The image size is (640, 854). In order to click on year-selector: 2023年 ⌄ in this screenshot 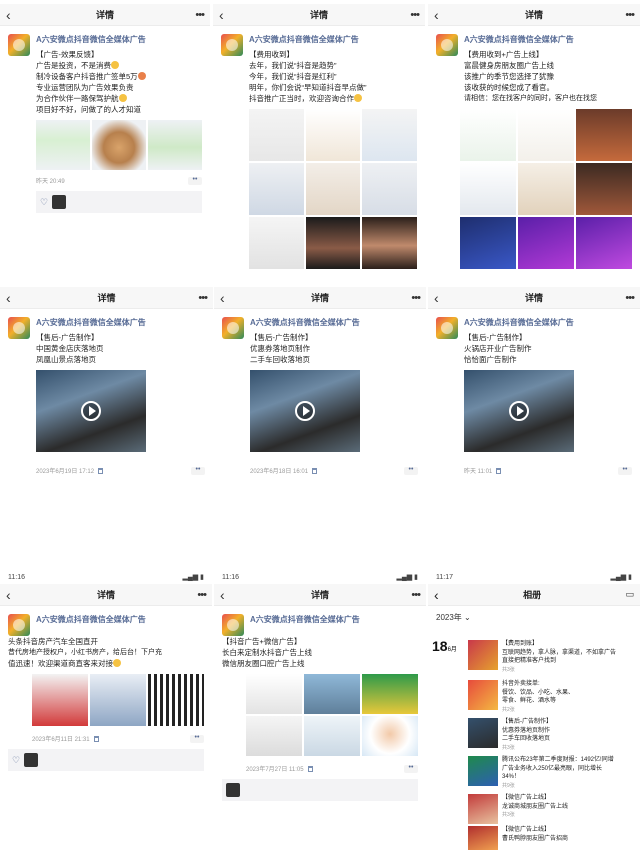, I will do `click(534, 615)`.